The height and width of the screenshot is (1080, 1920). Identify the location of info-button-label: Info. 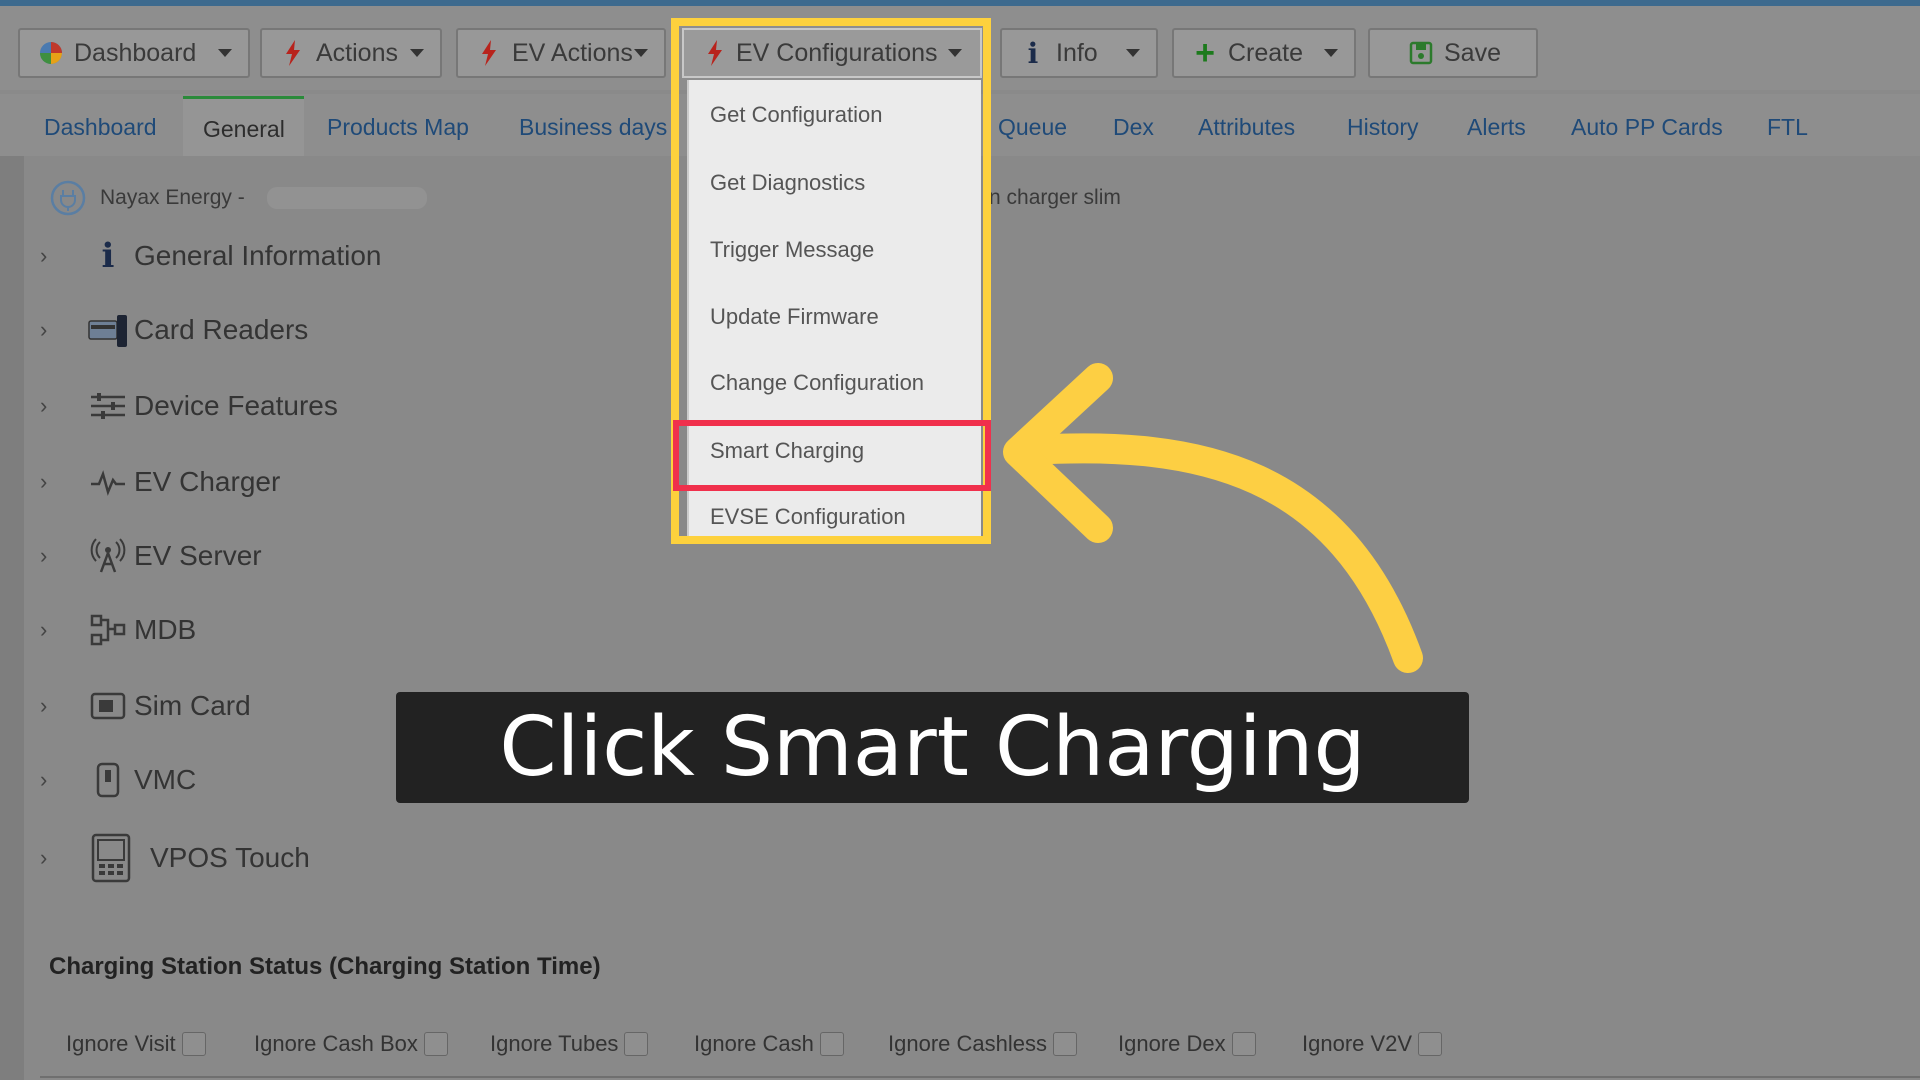
(1077, 52).